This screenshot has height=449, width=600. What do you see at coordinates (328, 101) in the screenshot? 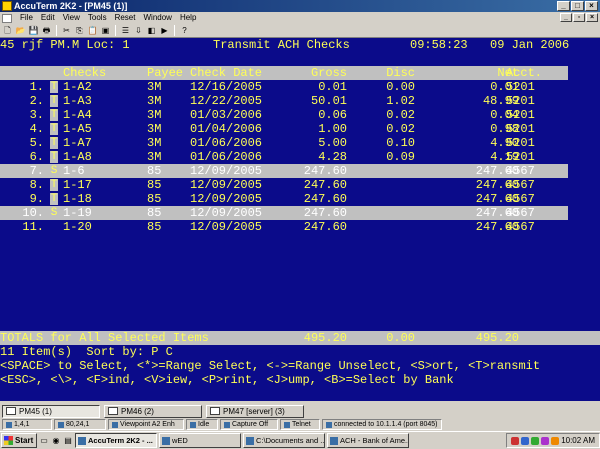
I see `row-gross: 50.01` at bounding box center [328, 101].